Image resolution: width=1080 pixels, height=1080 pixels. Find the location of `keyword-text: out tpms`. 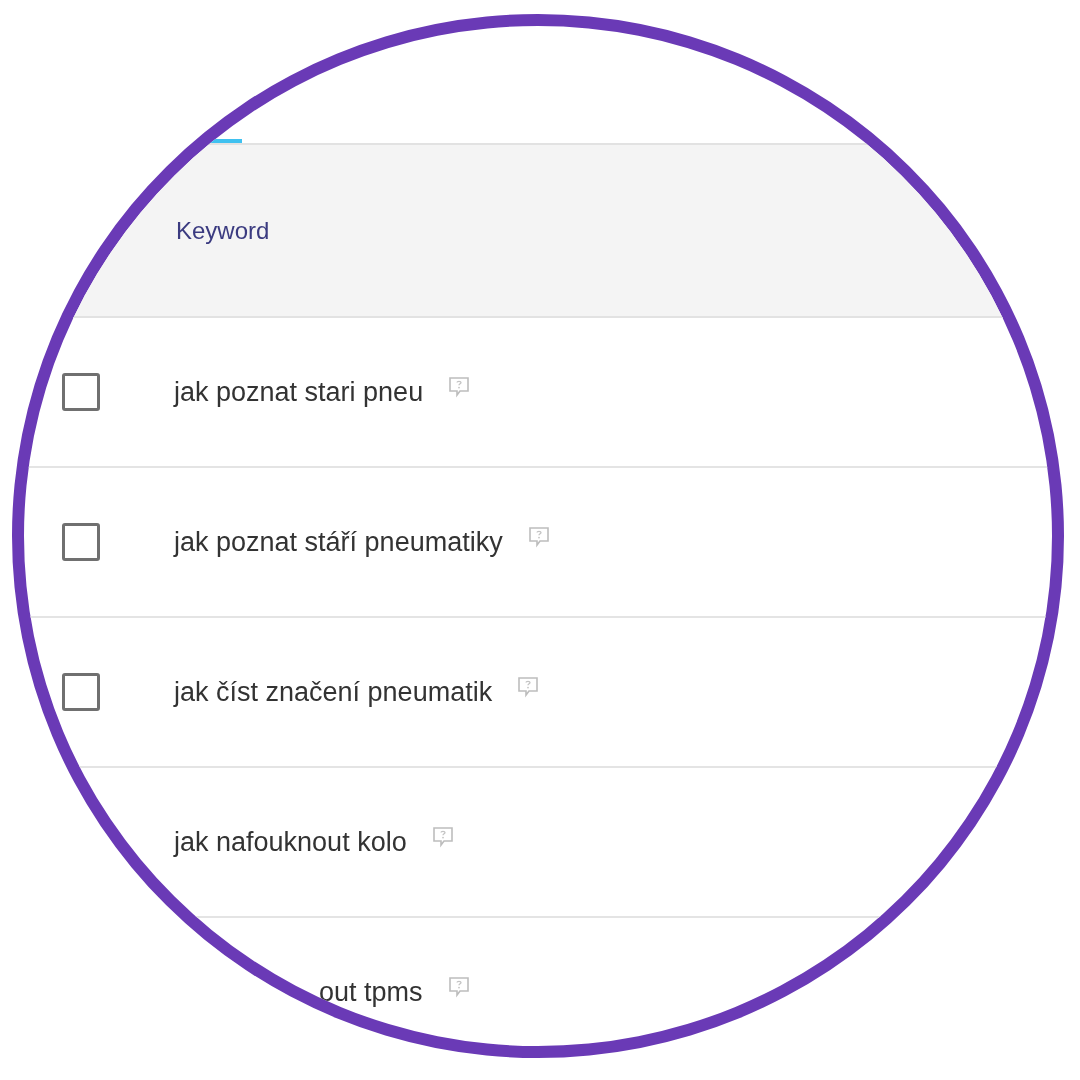

keyword-text: out tpms is located at coordinates (371, 992).